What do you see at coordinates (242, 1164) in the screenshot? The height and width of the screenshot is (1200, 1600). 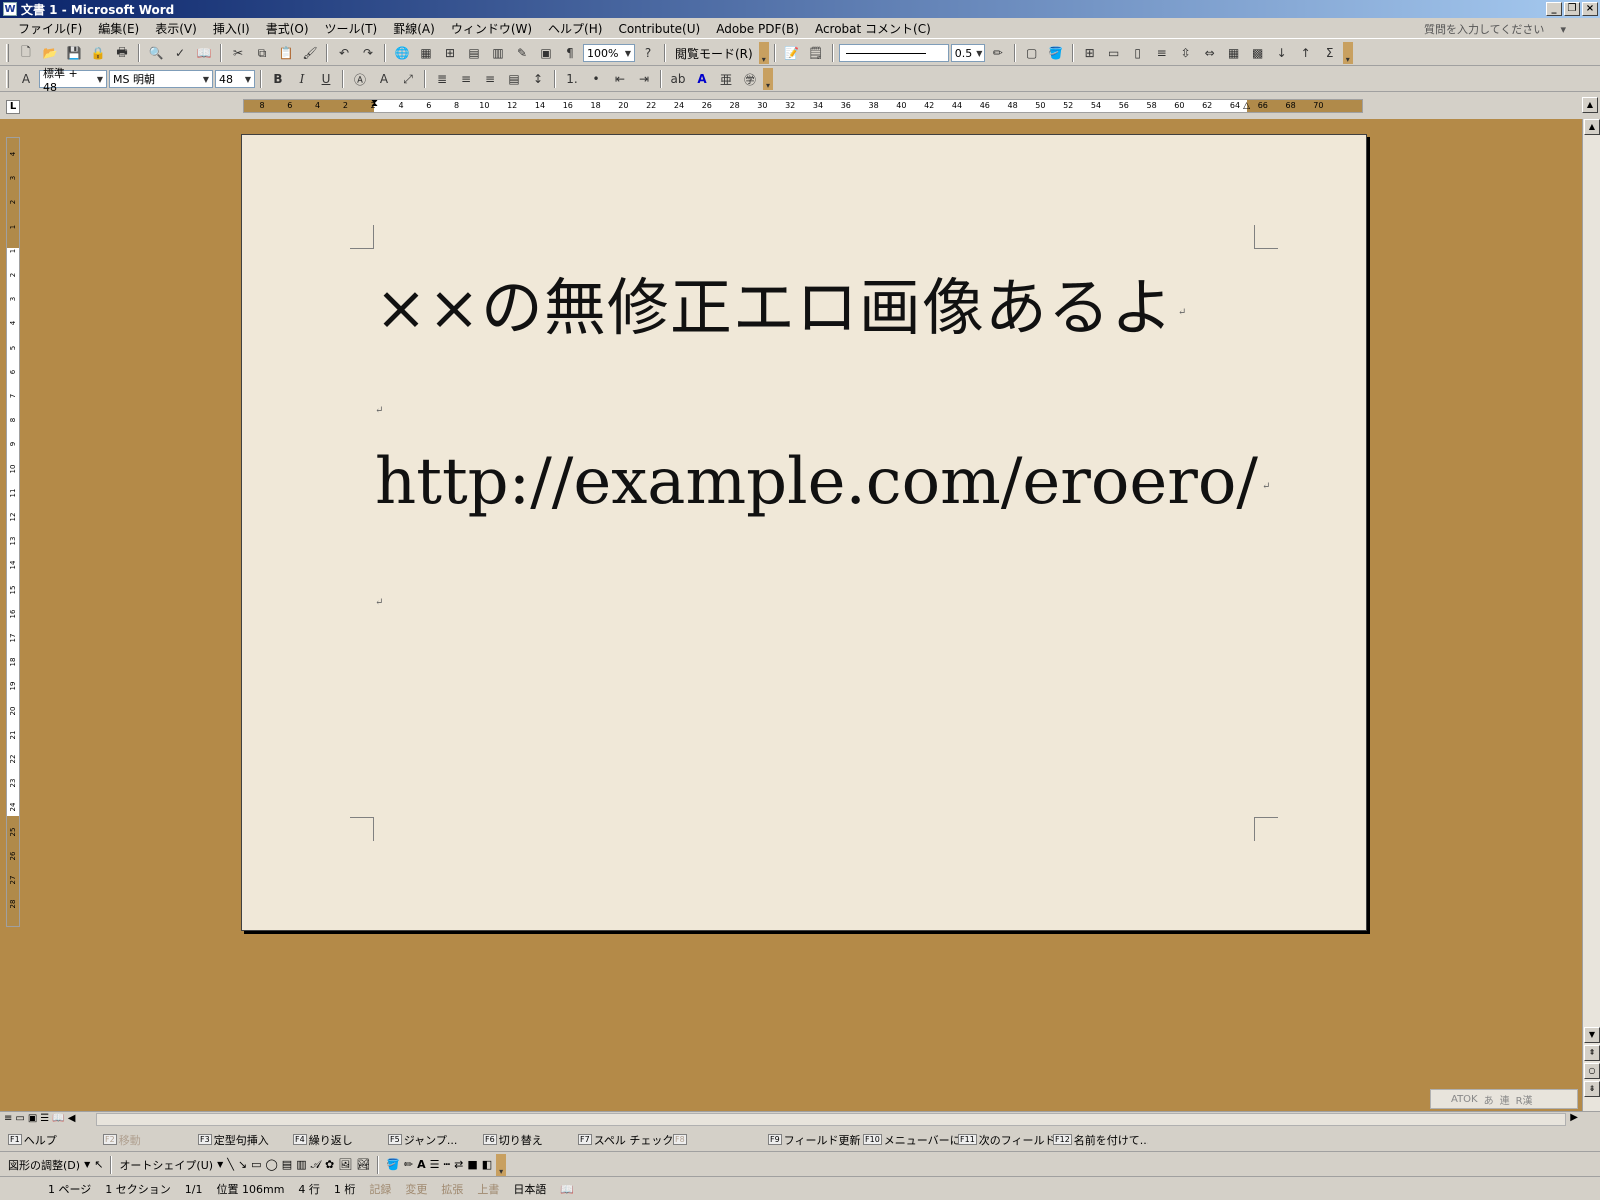 I see `arrow-tool-icon: ↘` at bounding box center [242, 1164].